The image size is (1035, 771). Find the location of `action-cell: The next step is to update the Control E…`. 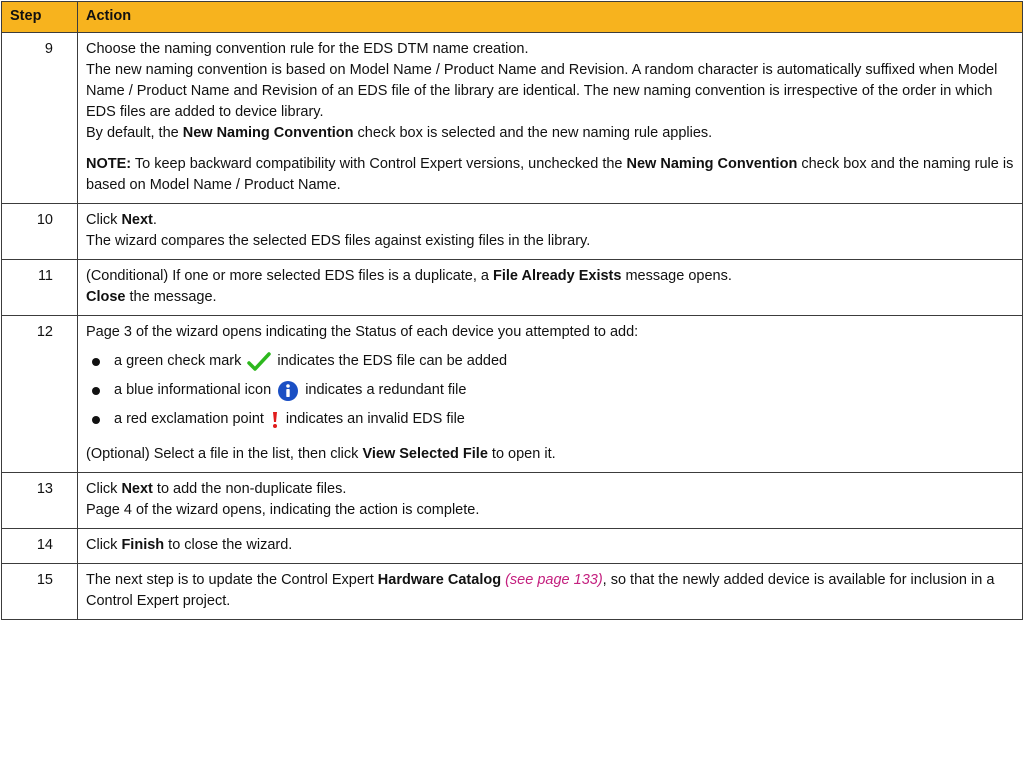

action-cell: The next step is to update the Control E… is located at coordinates (550, 592).